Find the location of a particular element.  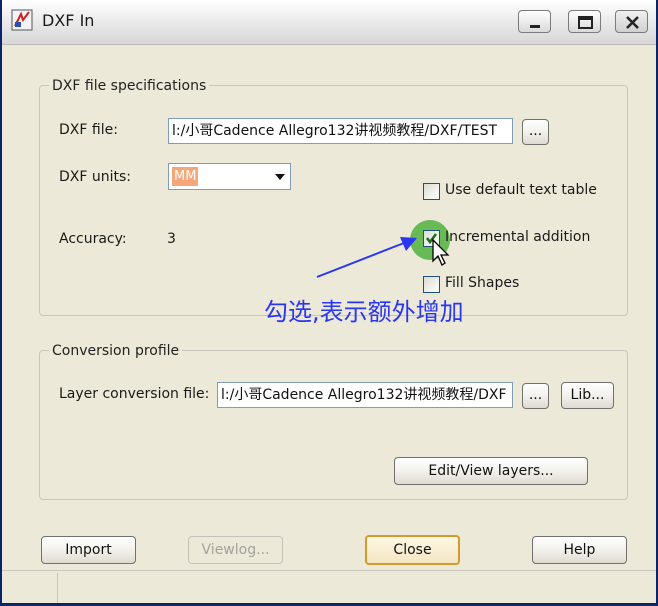

chevron-down-icon is located at coordinates (280, 177).